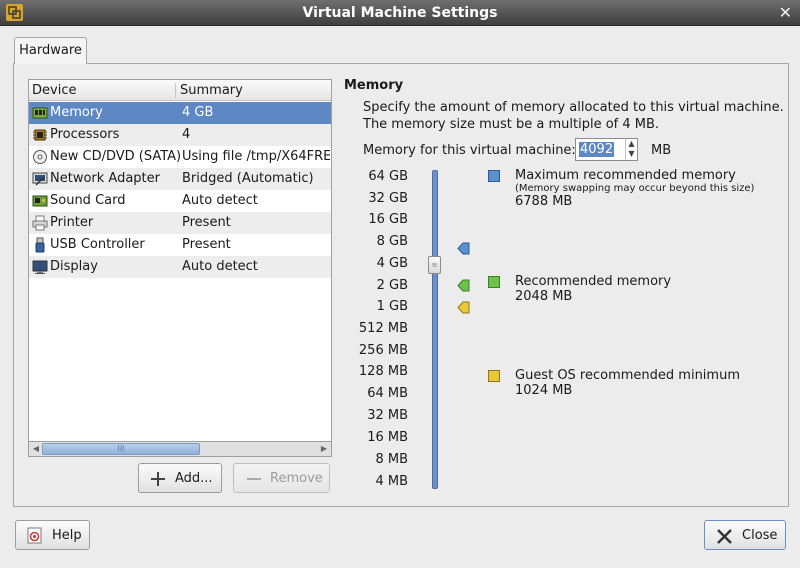 The height and width of the screenshot is (568, 800). I want to click on device-row-printer: Printer Present, so click(180, 223).